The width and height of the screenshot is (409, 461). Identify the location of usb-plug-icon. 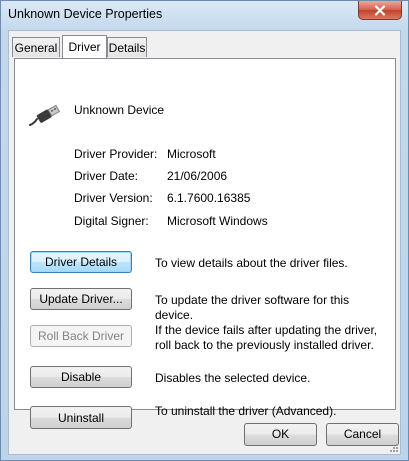
(44, 115).